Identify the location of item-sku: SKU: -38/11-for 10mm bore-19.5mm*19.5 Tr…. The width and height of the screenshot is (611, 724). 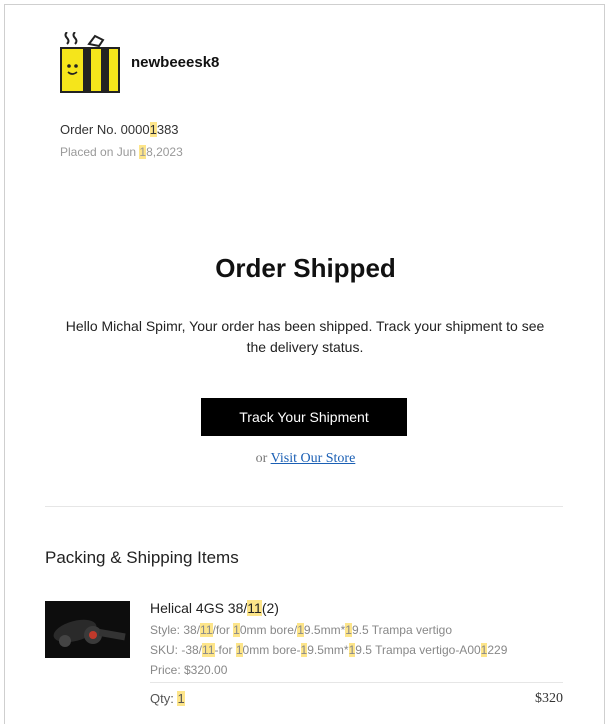
(329, 650).